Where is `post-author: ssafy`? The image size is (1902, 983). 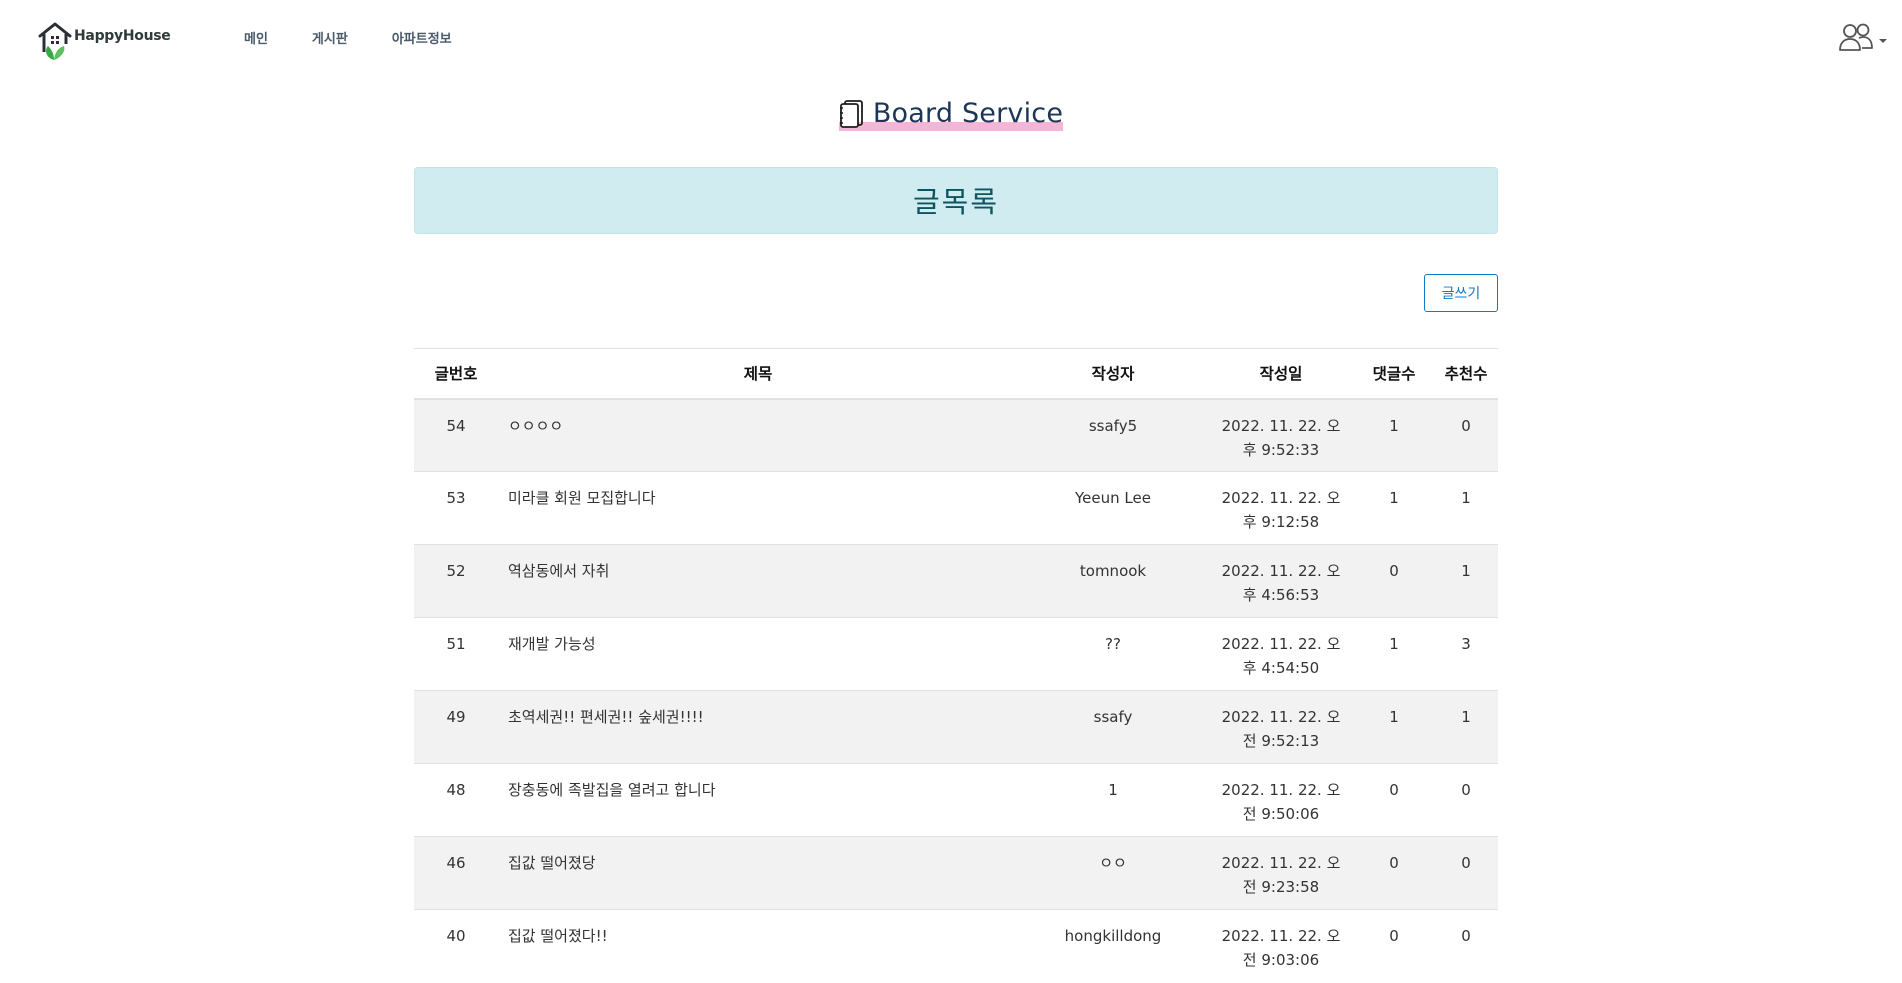 post-author: ssafy is located at coordinates (1113, 727).